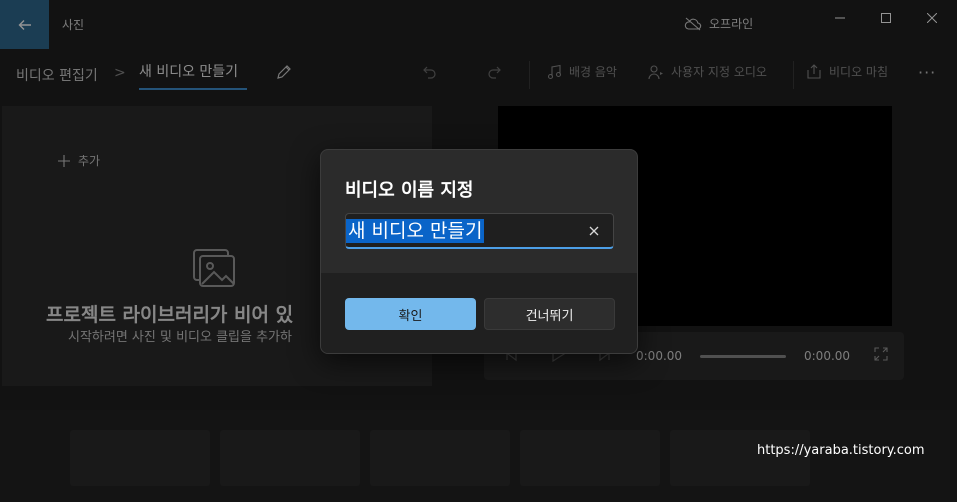  What do you see at coordinates (479, 251) in the screenshot?
I see `name-video-dialog: 비디오 이름 지정 새 비디오 만들기 확인 건너뛰기` at bounding box center [479, 251].